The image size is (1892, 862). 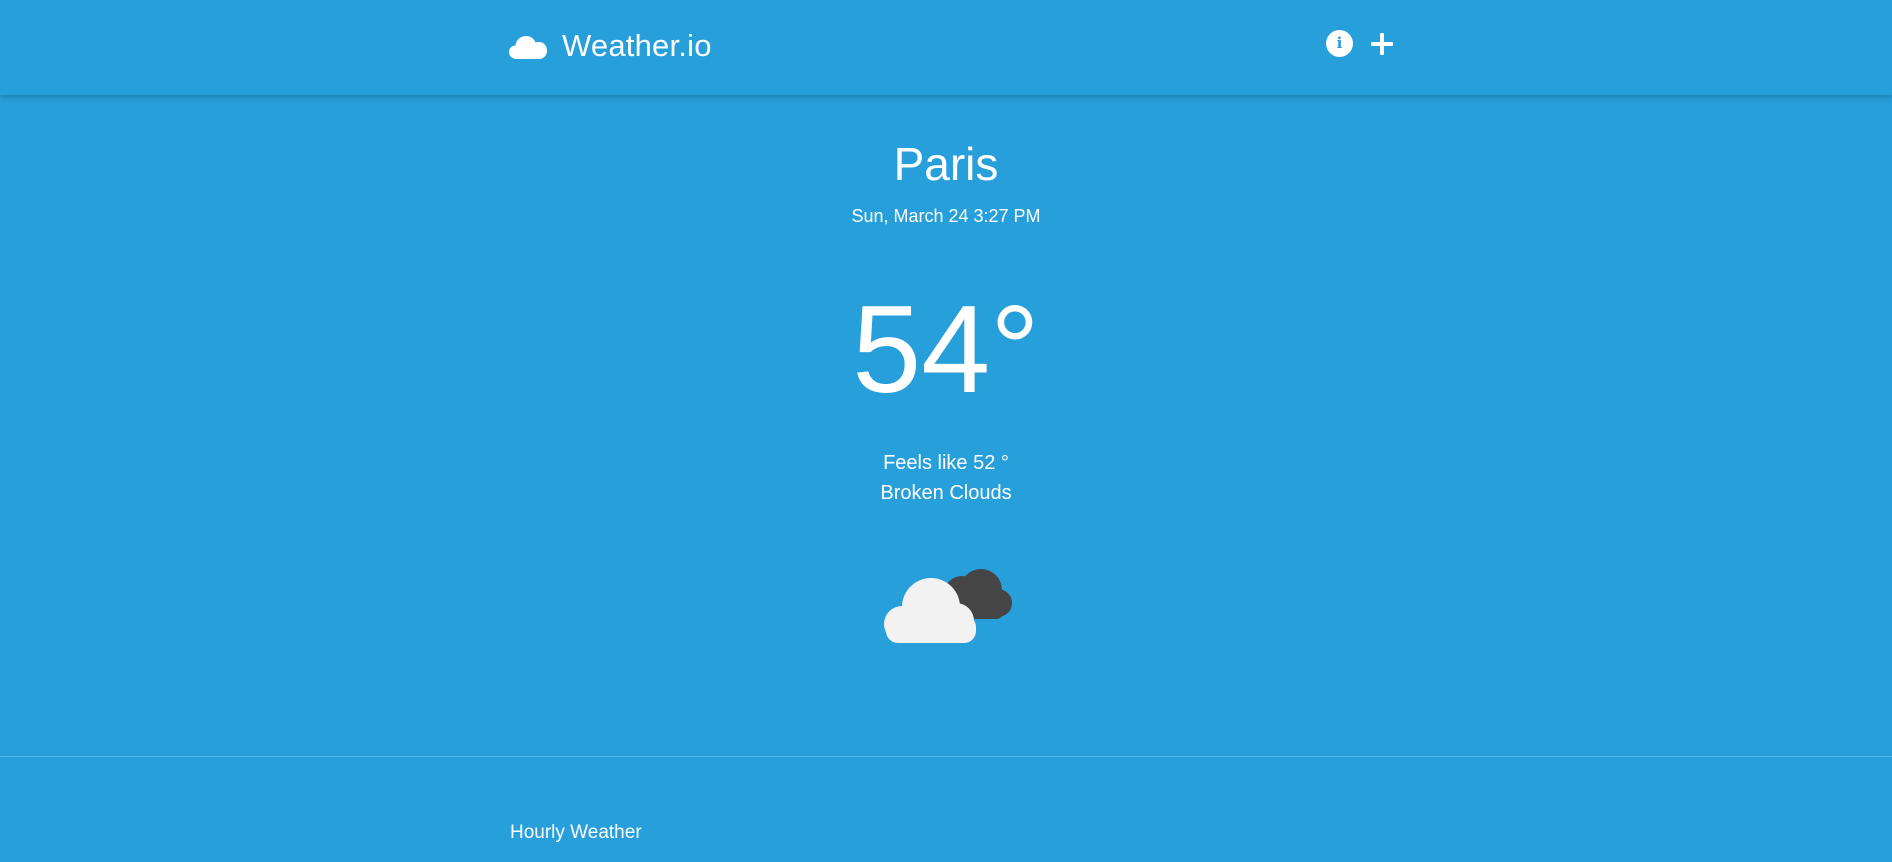 I want to click on header-actions: i, so click(x=1360, y=43).